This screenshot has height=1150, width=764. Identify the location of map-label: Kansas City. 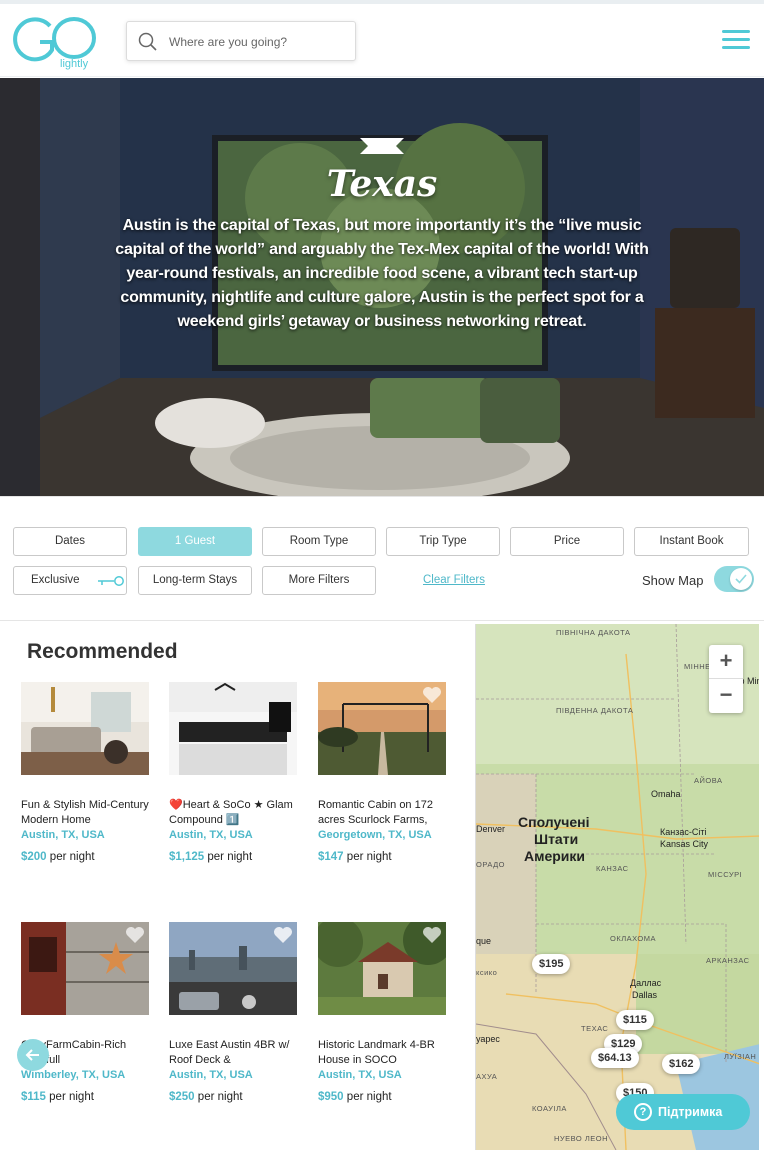
(684, 844).